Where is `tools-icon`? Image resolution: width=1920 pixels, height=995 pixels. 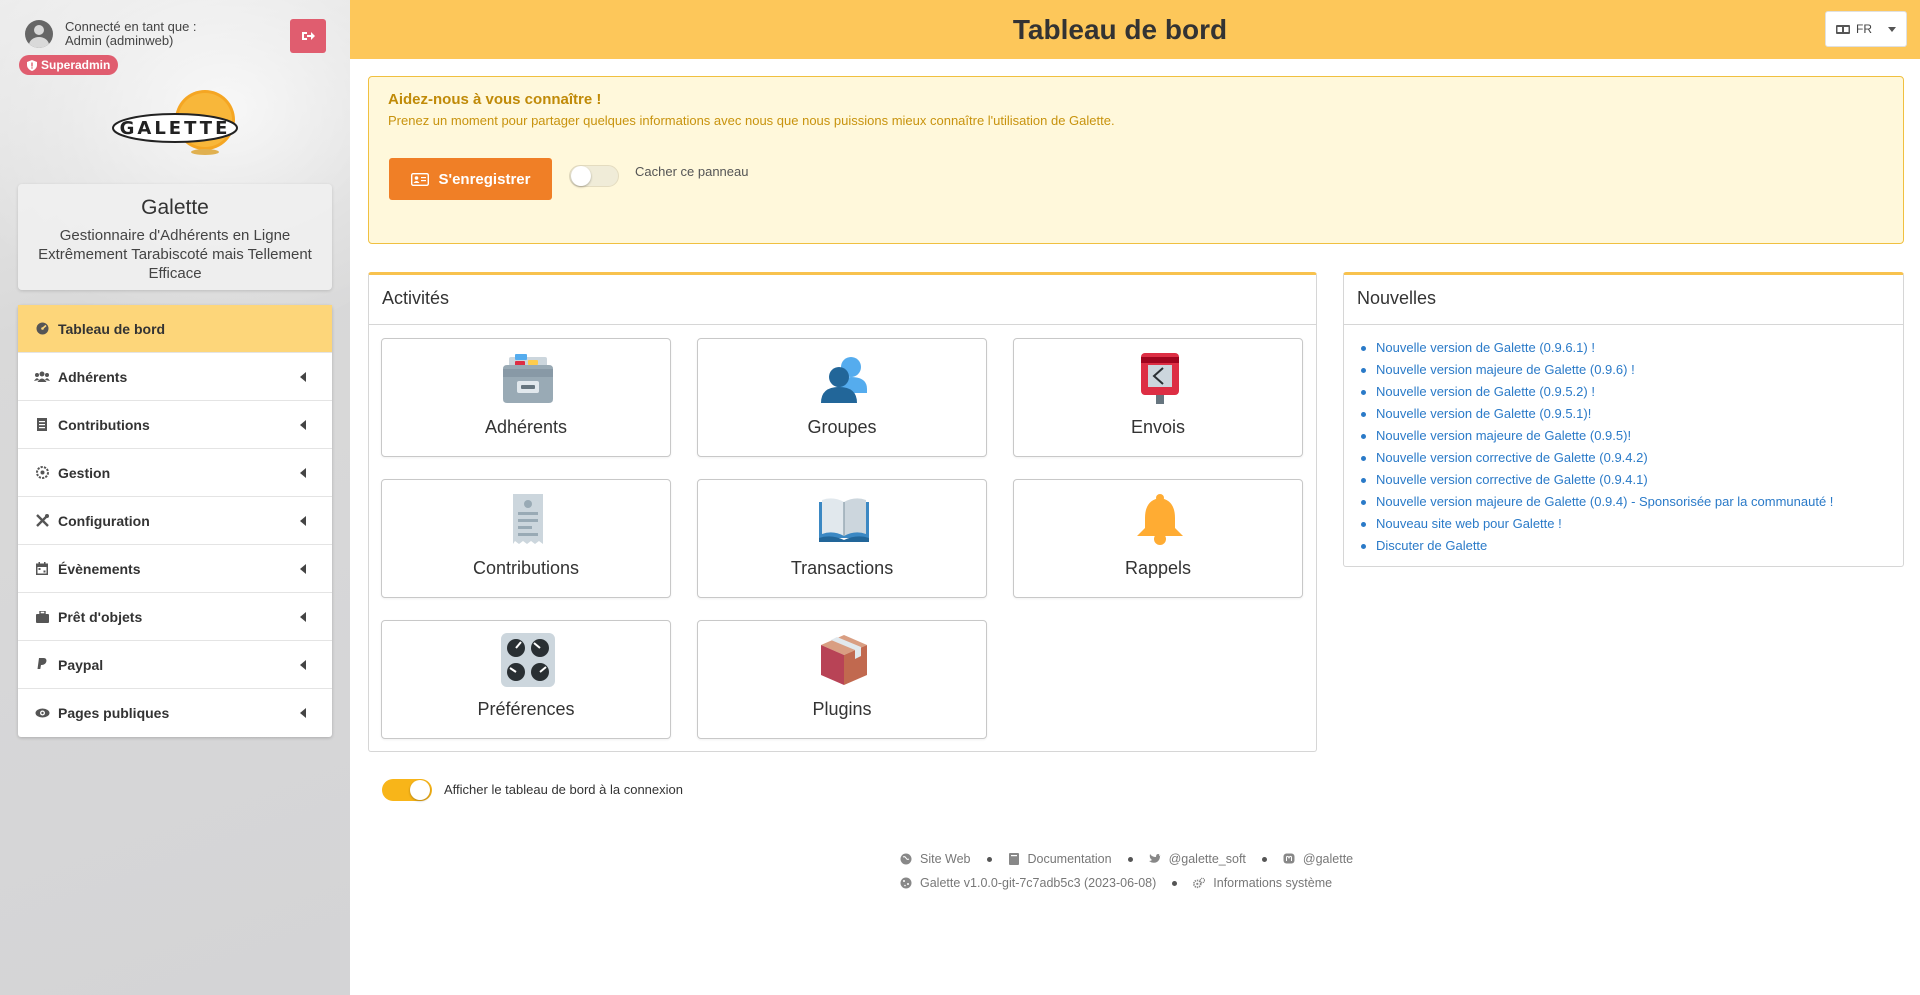 tools-icon is located at coordinates (42, 521).